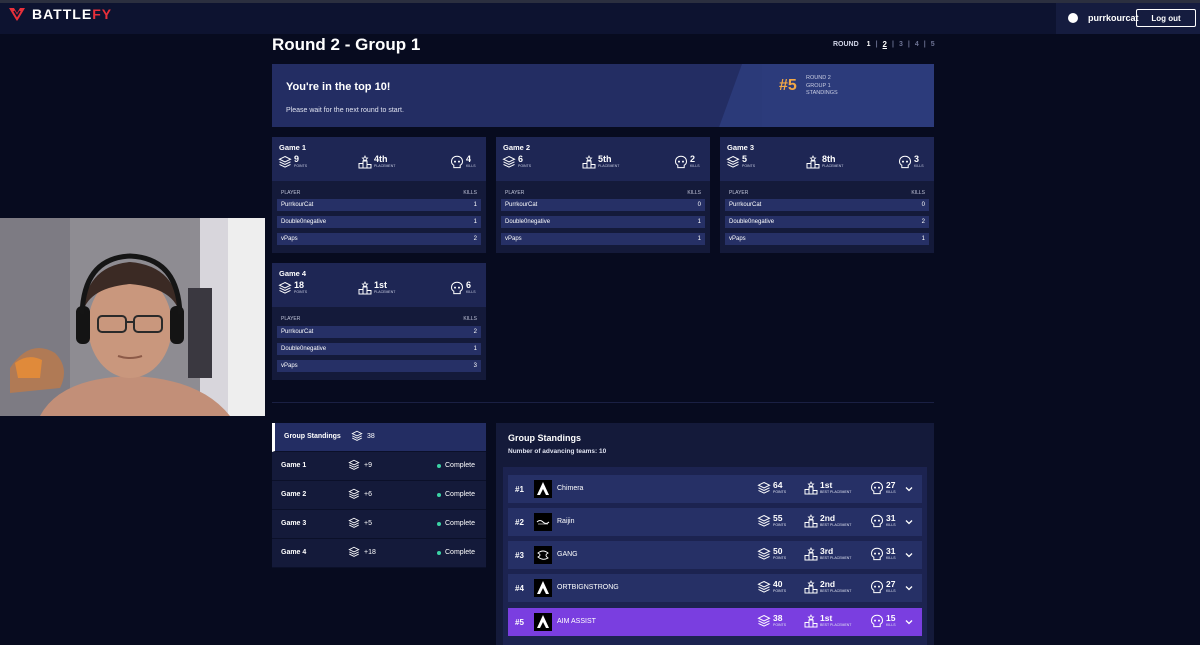 The width and height of the screenshot is (1200, 645). What do you see at coordinates (544, 438) in the screenshot?
I see `standings-title: Group Standings` at bounding box center [544, 438].